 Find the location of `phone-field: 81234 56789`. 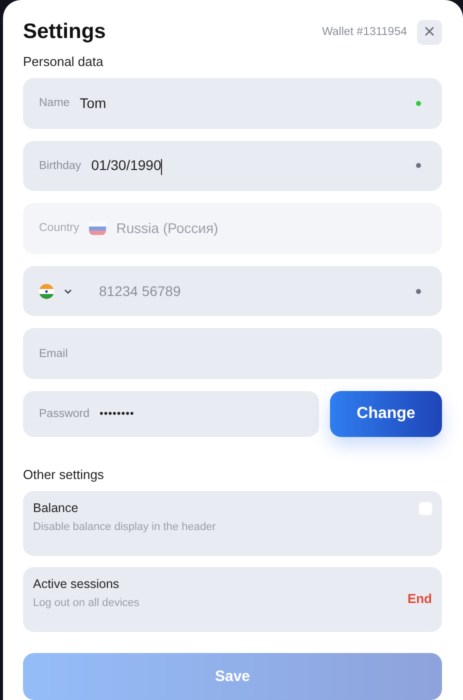

phone-field: 81234 56789 is located at coordinates (232, 291).